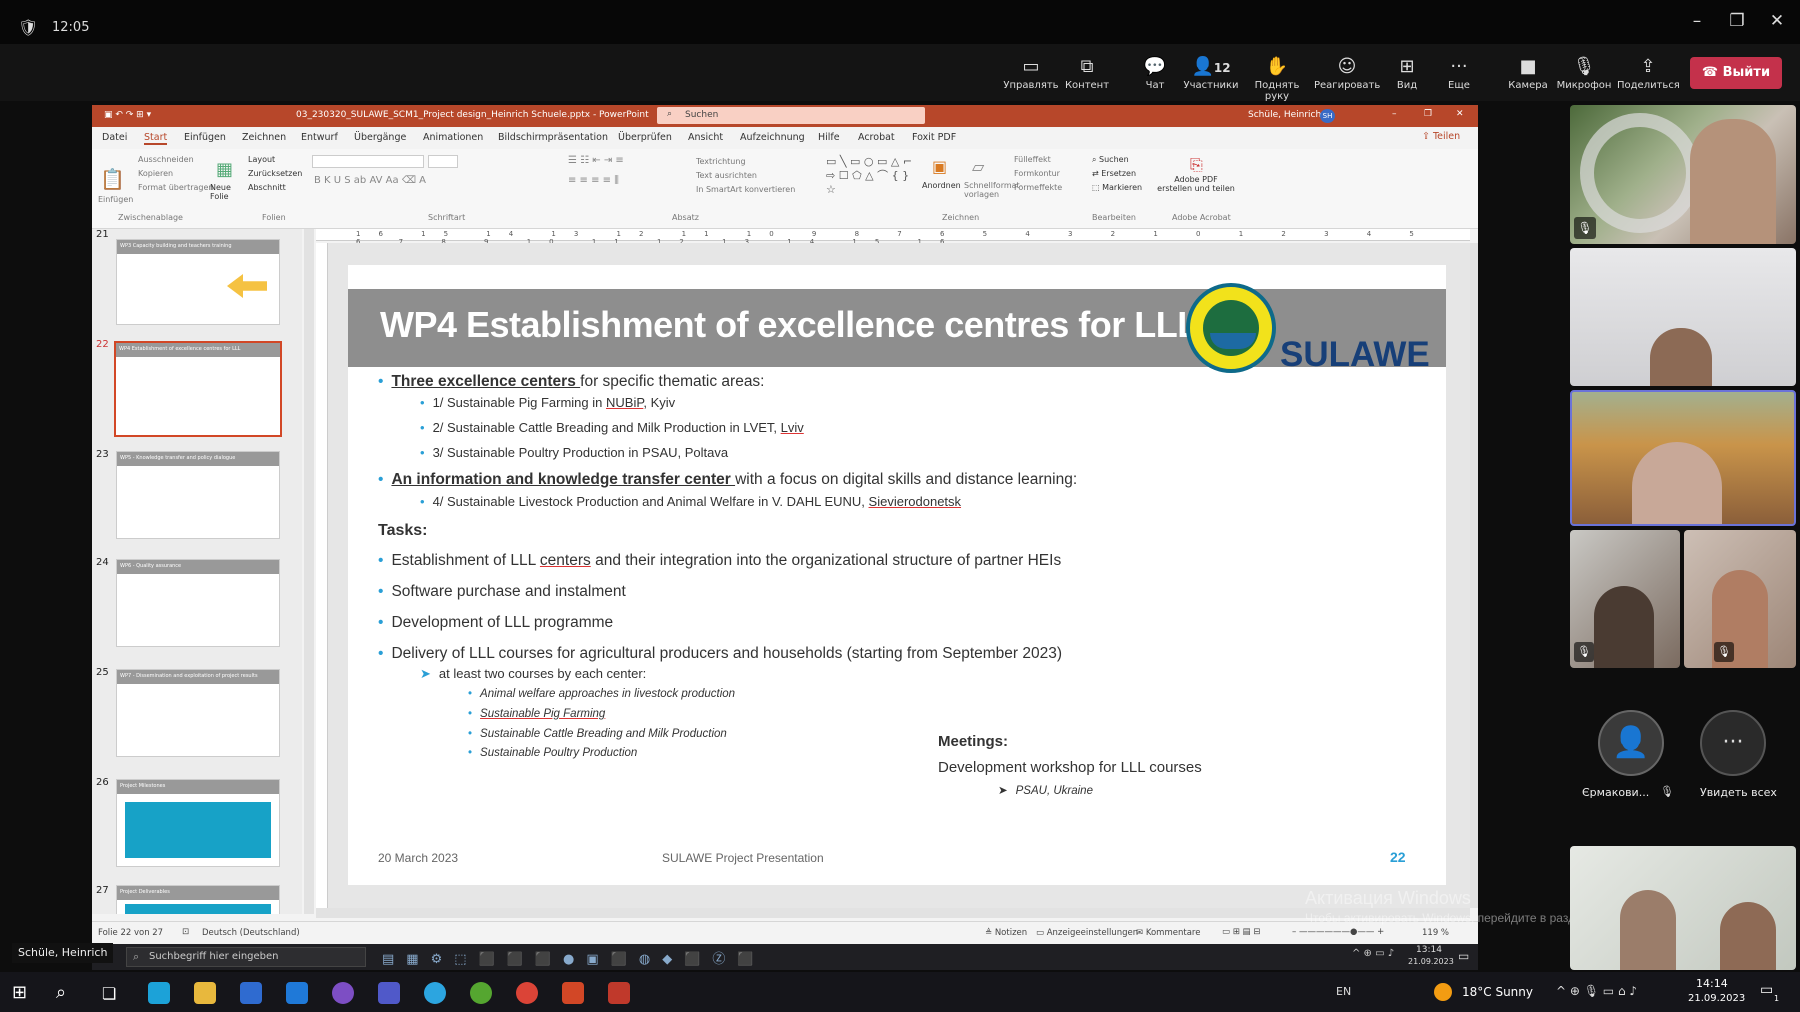  What do you see at coordinates (1277, 79) in the screenshot?
I see `raise-hand-button: ✋ Поднять руку` at bounding box center [1277, 79].